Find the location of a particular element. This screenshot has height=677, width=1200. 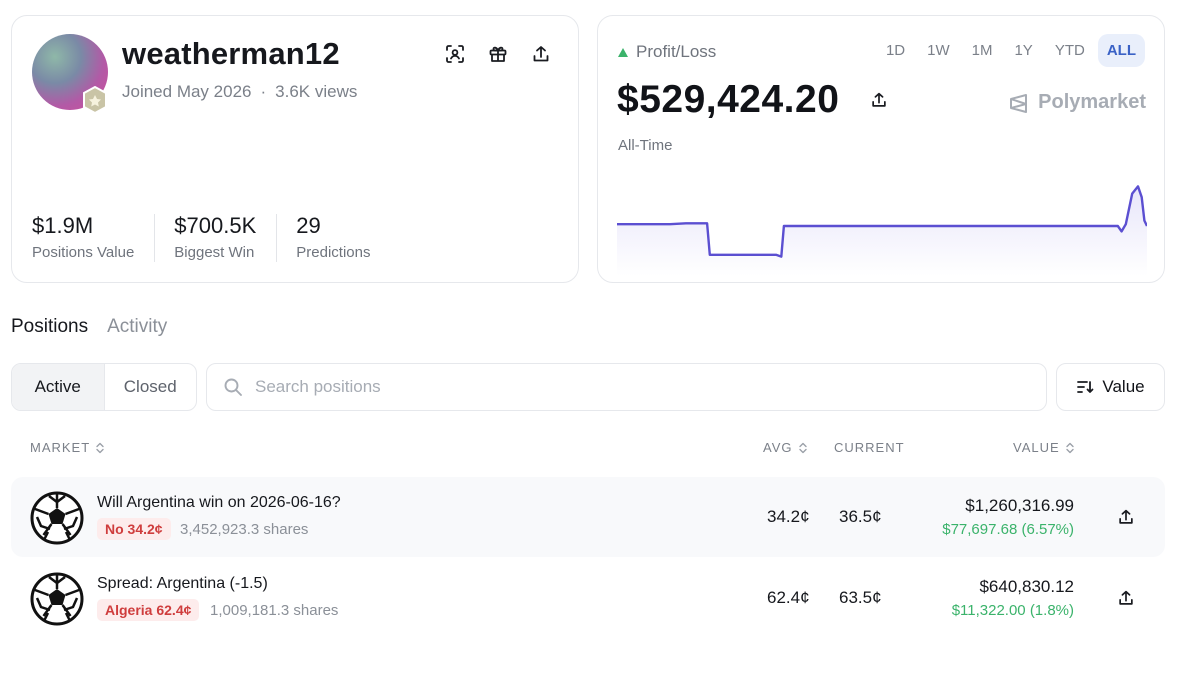

search-icon is located at coordinates (233, 387).